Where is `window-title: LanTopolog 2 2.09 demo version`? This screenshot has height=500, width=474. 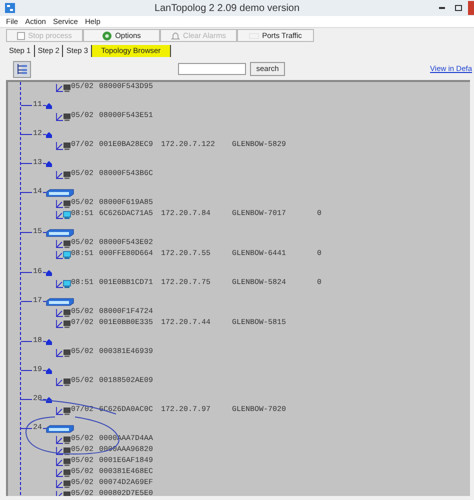 window-title: LanTopolog 2 2.09 demo version is located at coordinates (227, 9).